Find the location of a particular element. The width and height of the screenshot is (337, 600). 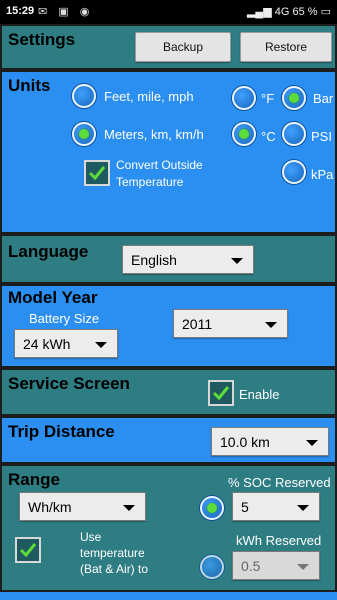

use-temperature-checkbox is located at coordinates (28, 550).